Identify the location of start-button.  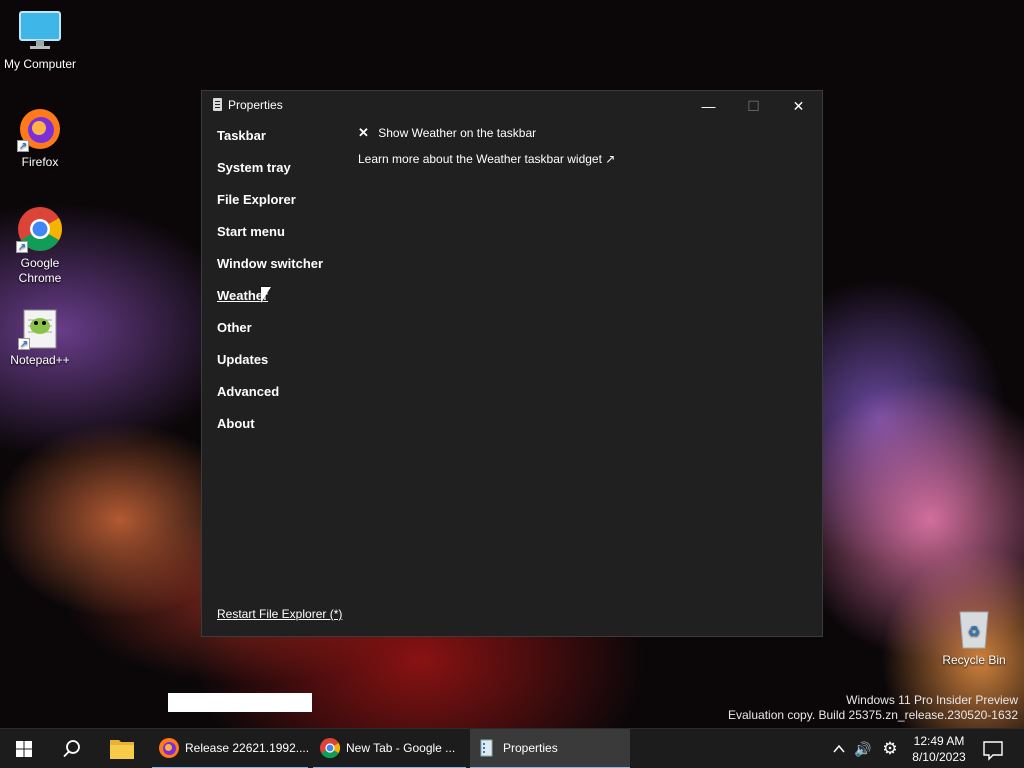
(24, 748).